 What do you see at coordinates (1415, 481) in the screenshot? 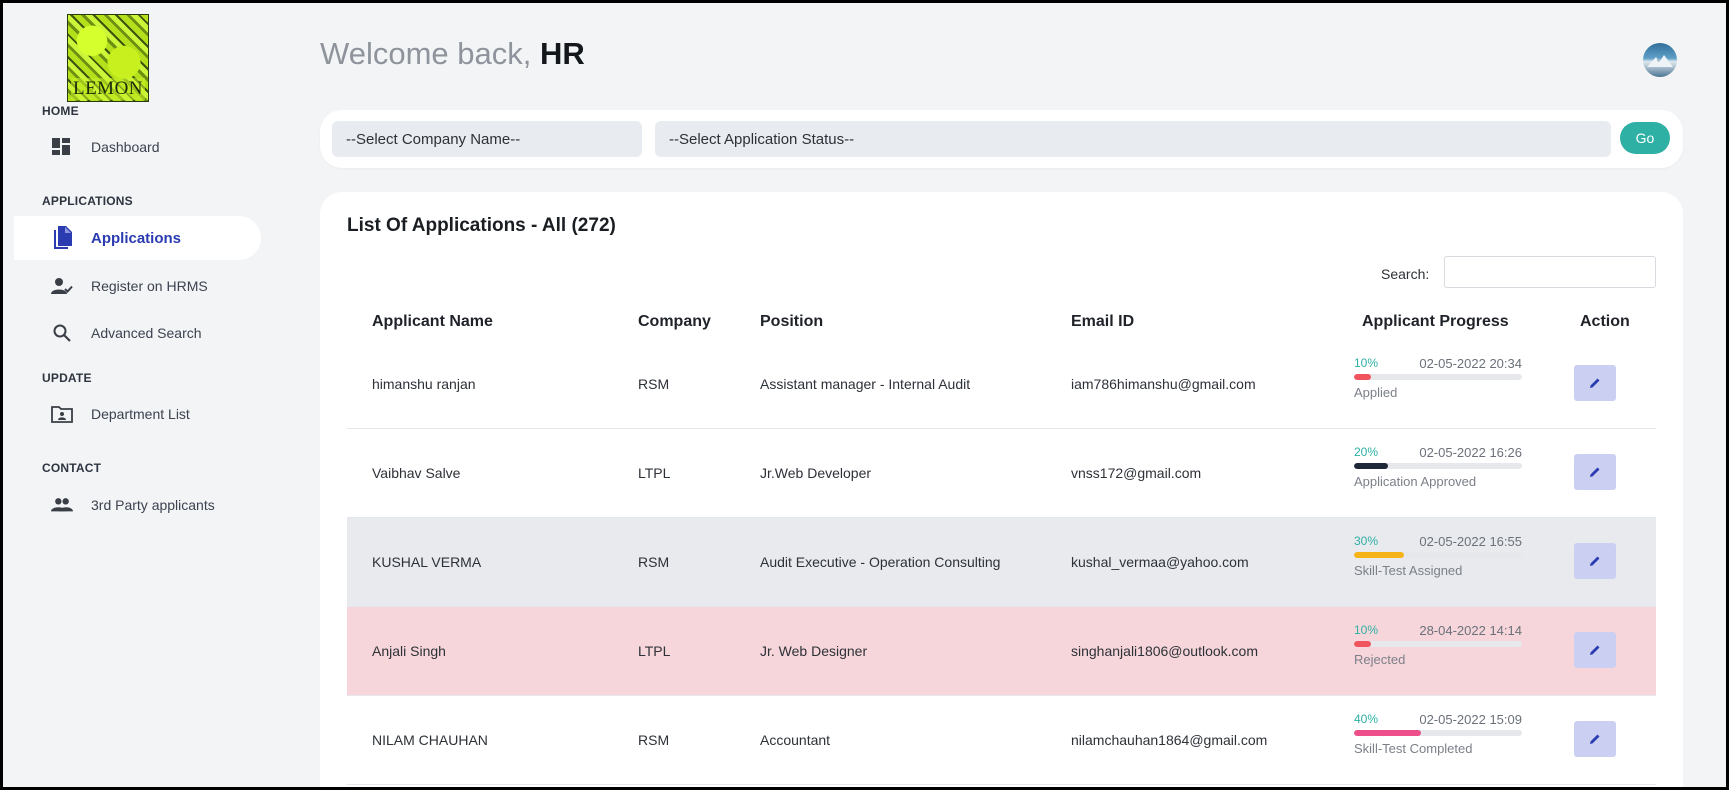
I see `progress-status: Application Approved` at bounding box center [1415, 481].